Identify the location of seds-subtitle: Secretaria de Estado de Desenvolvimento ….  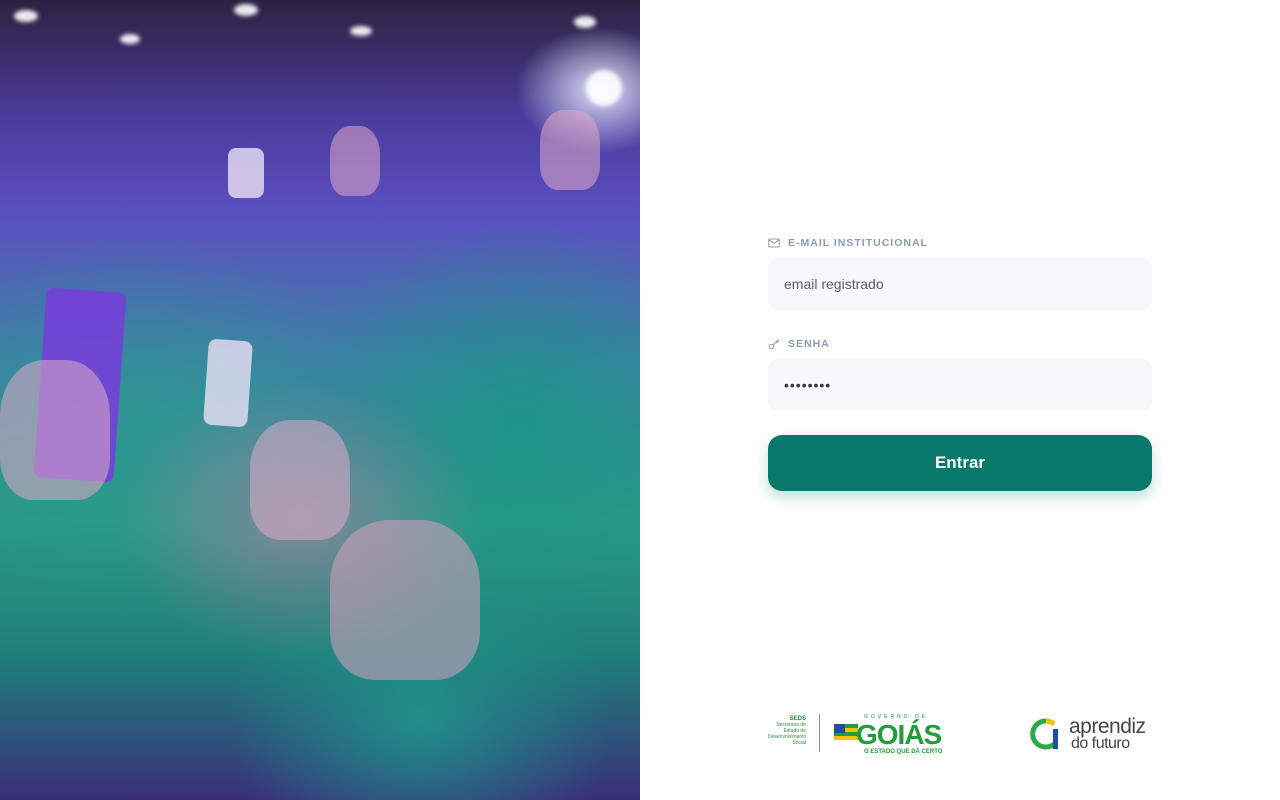
(787, 734).